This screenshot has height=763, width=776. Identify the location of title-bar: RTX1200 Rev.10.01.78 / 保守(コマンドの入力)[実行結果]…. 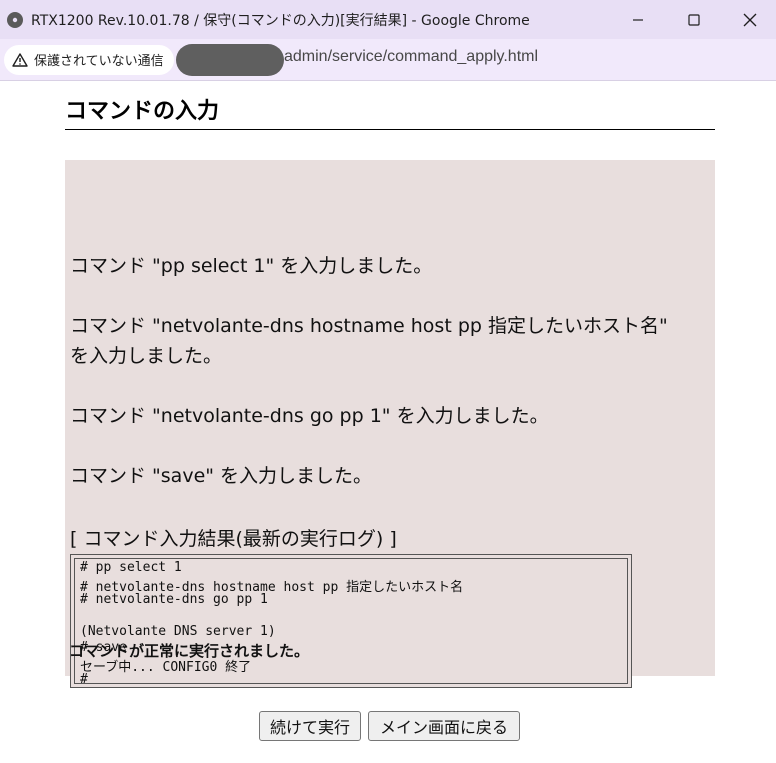
(388, 19).